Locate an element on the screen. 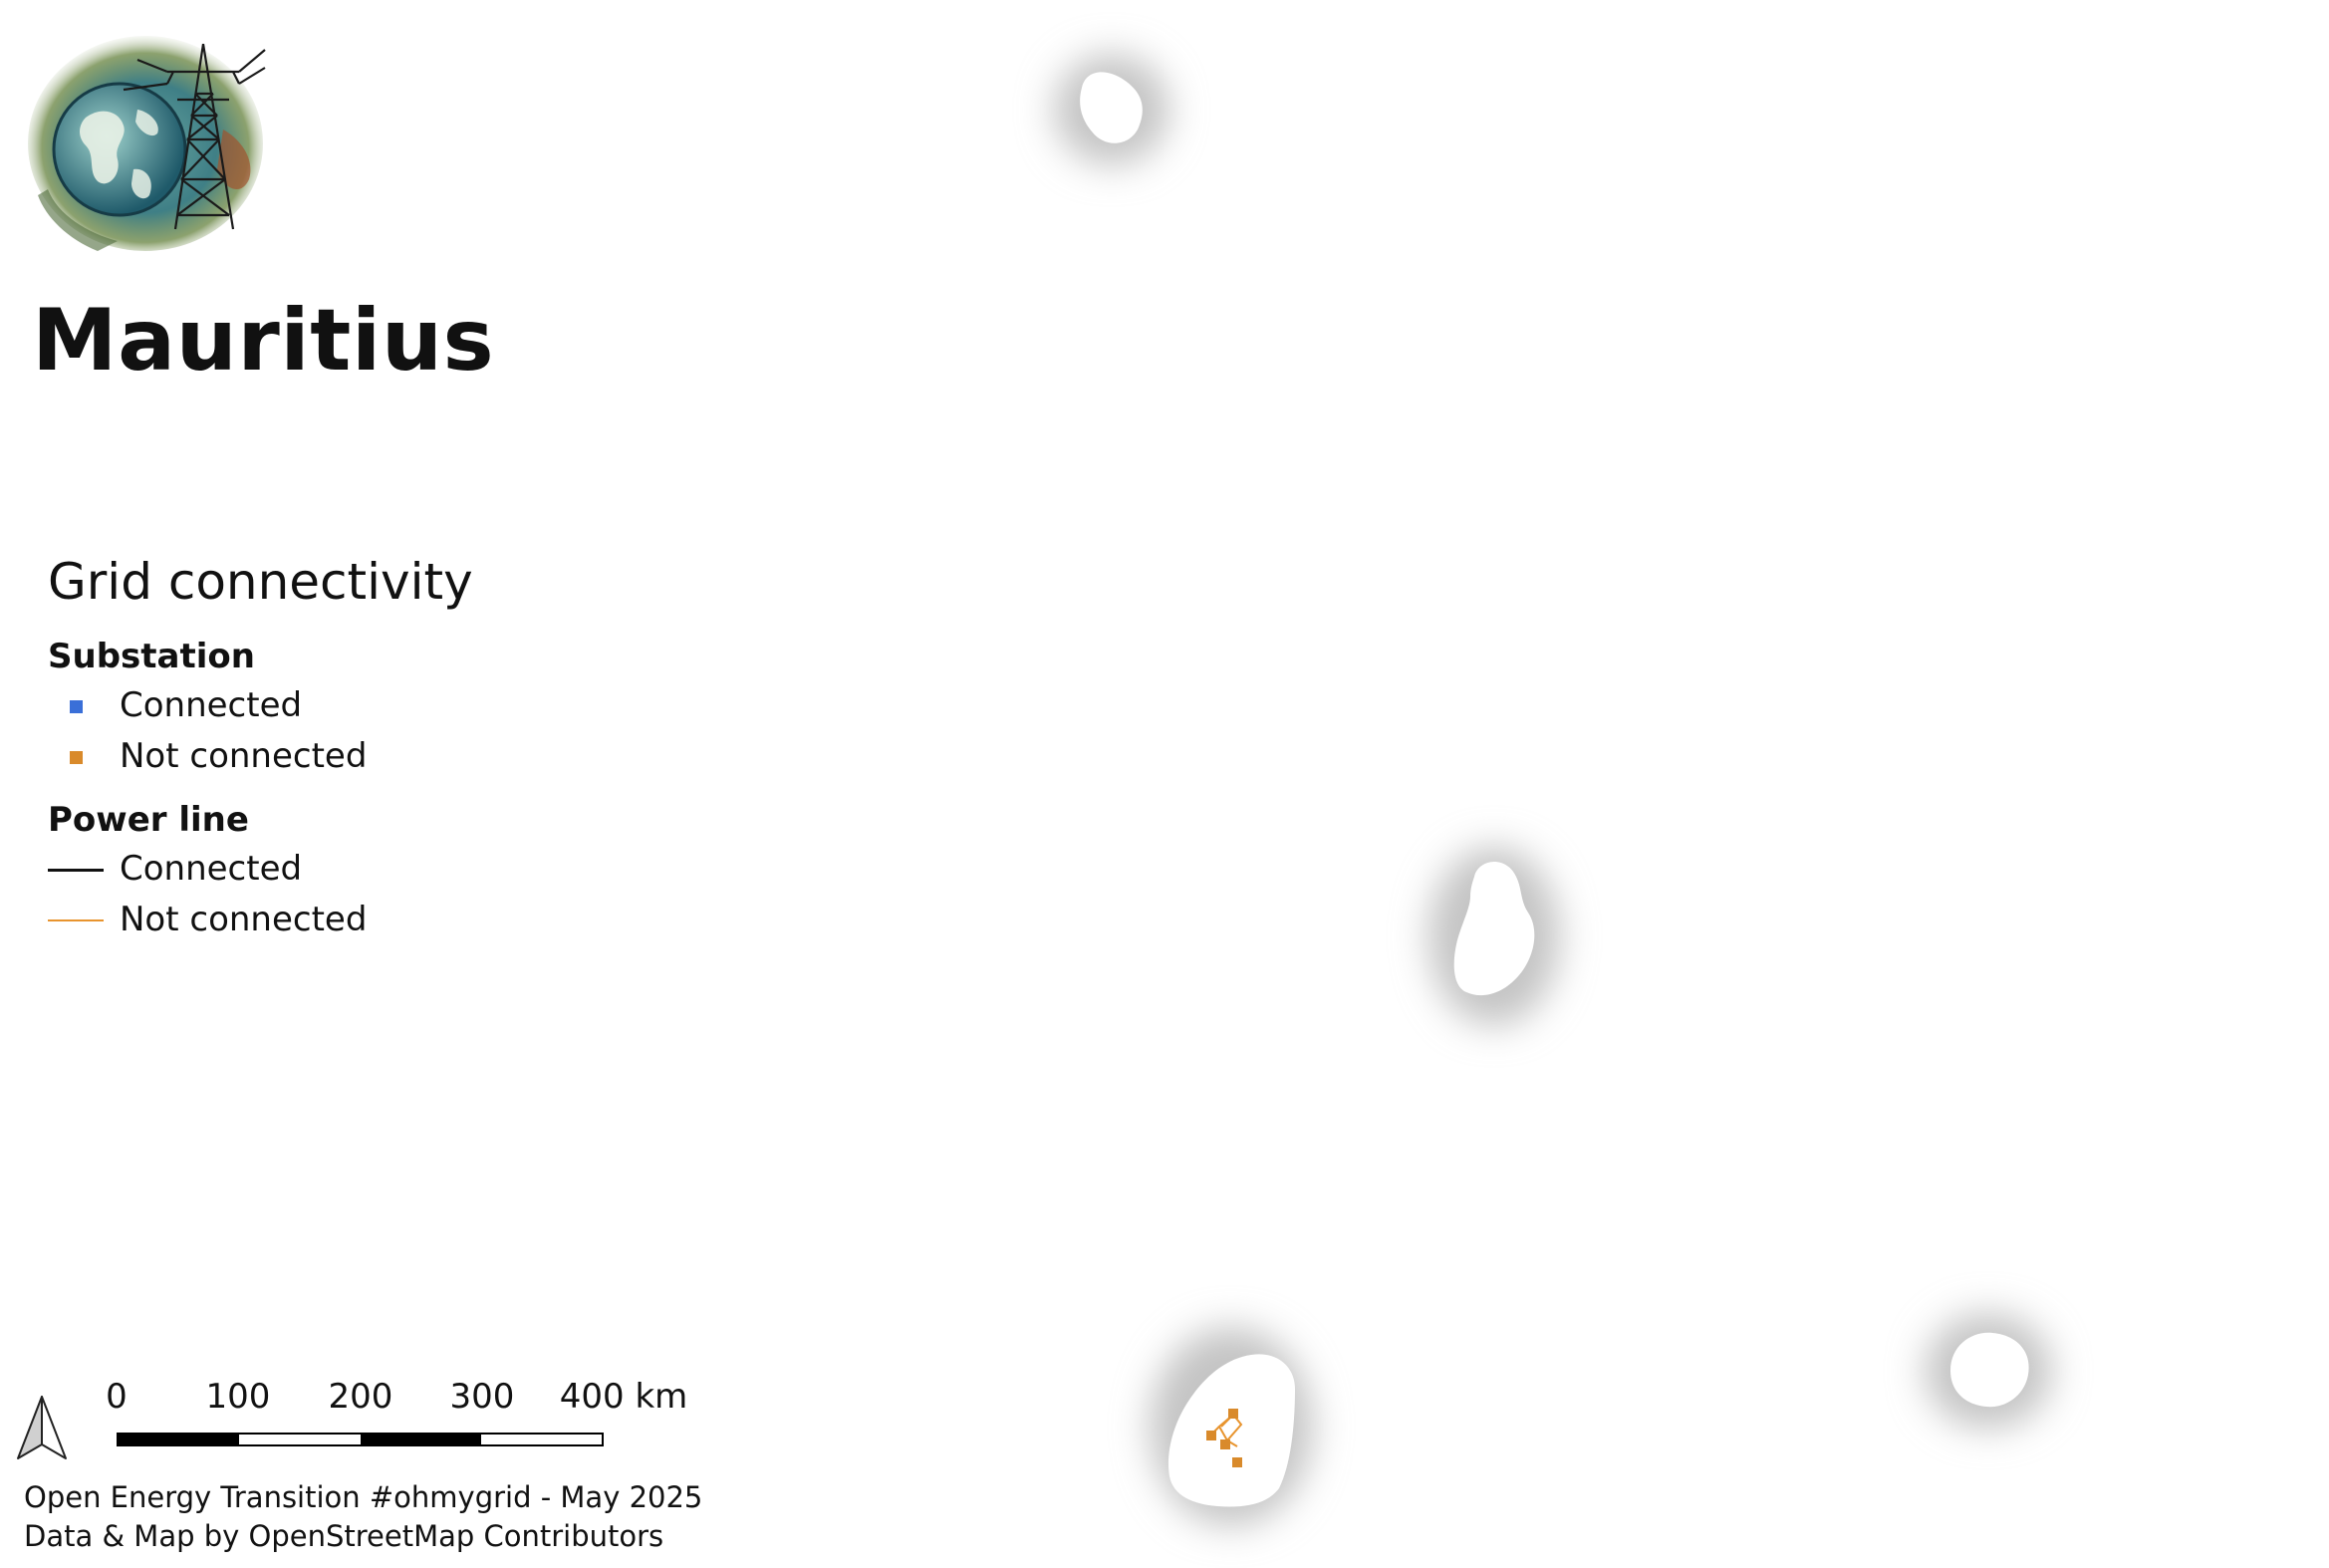 The image size is (2329, 1568). scale-label-300: 300 is located at coordinates (482, 1397).